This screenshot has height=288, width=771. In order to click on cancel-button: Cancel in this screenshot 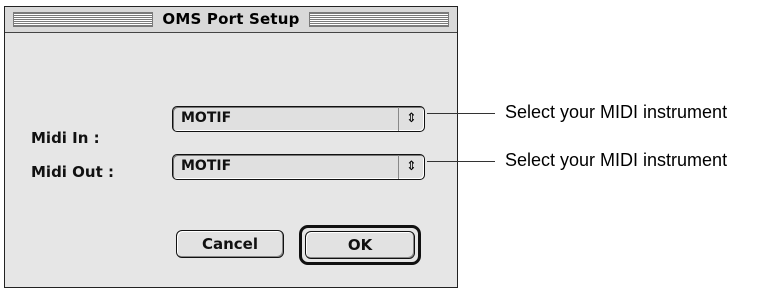, I will do `click(230, 244)`.